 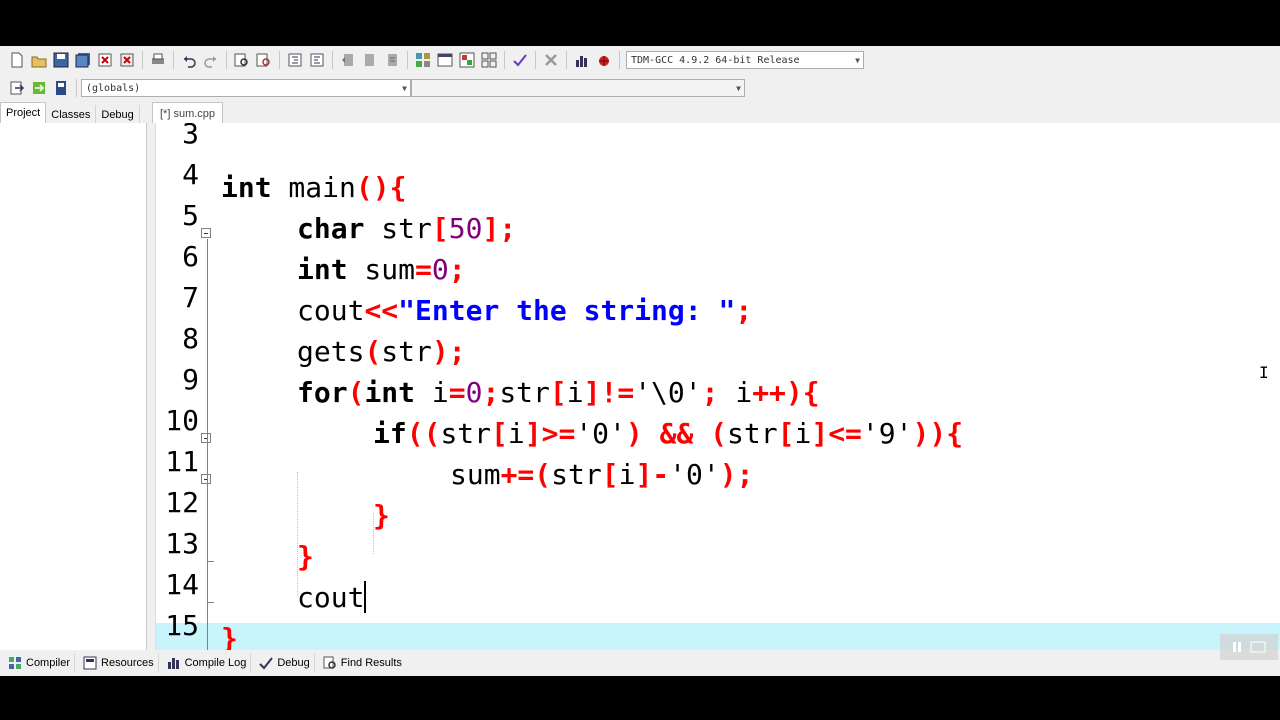 What do you see at coordinates (390, 392) in the screenshot?
I see `keyword: int` at bounding box center [390, 392].